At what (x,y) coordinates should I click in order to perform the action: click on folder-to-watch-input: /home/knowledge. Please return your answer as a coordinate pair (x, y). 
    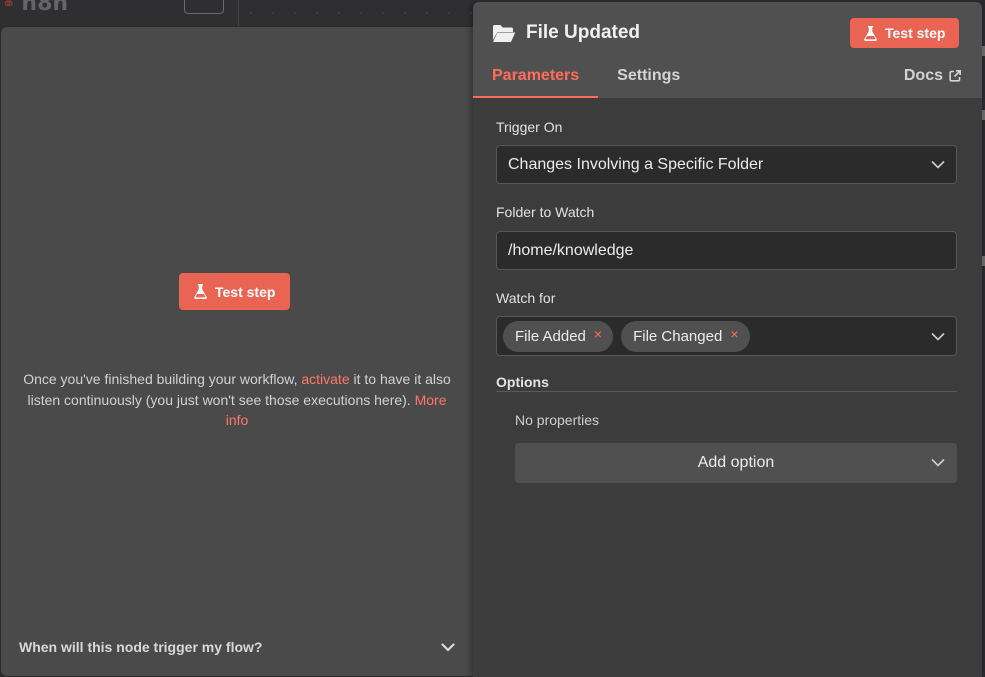
    Looking at the image, I should click on (726, 250).